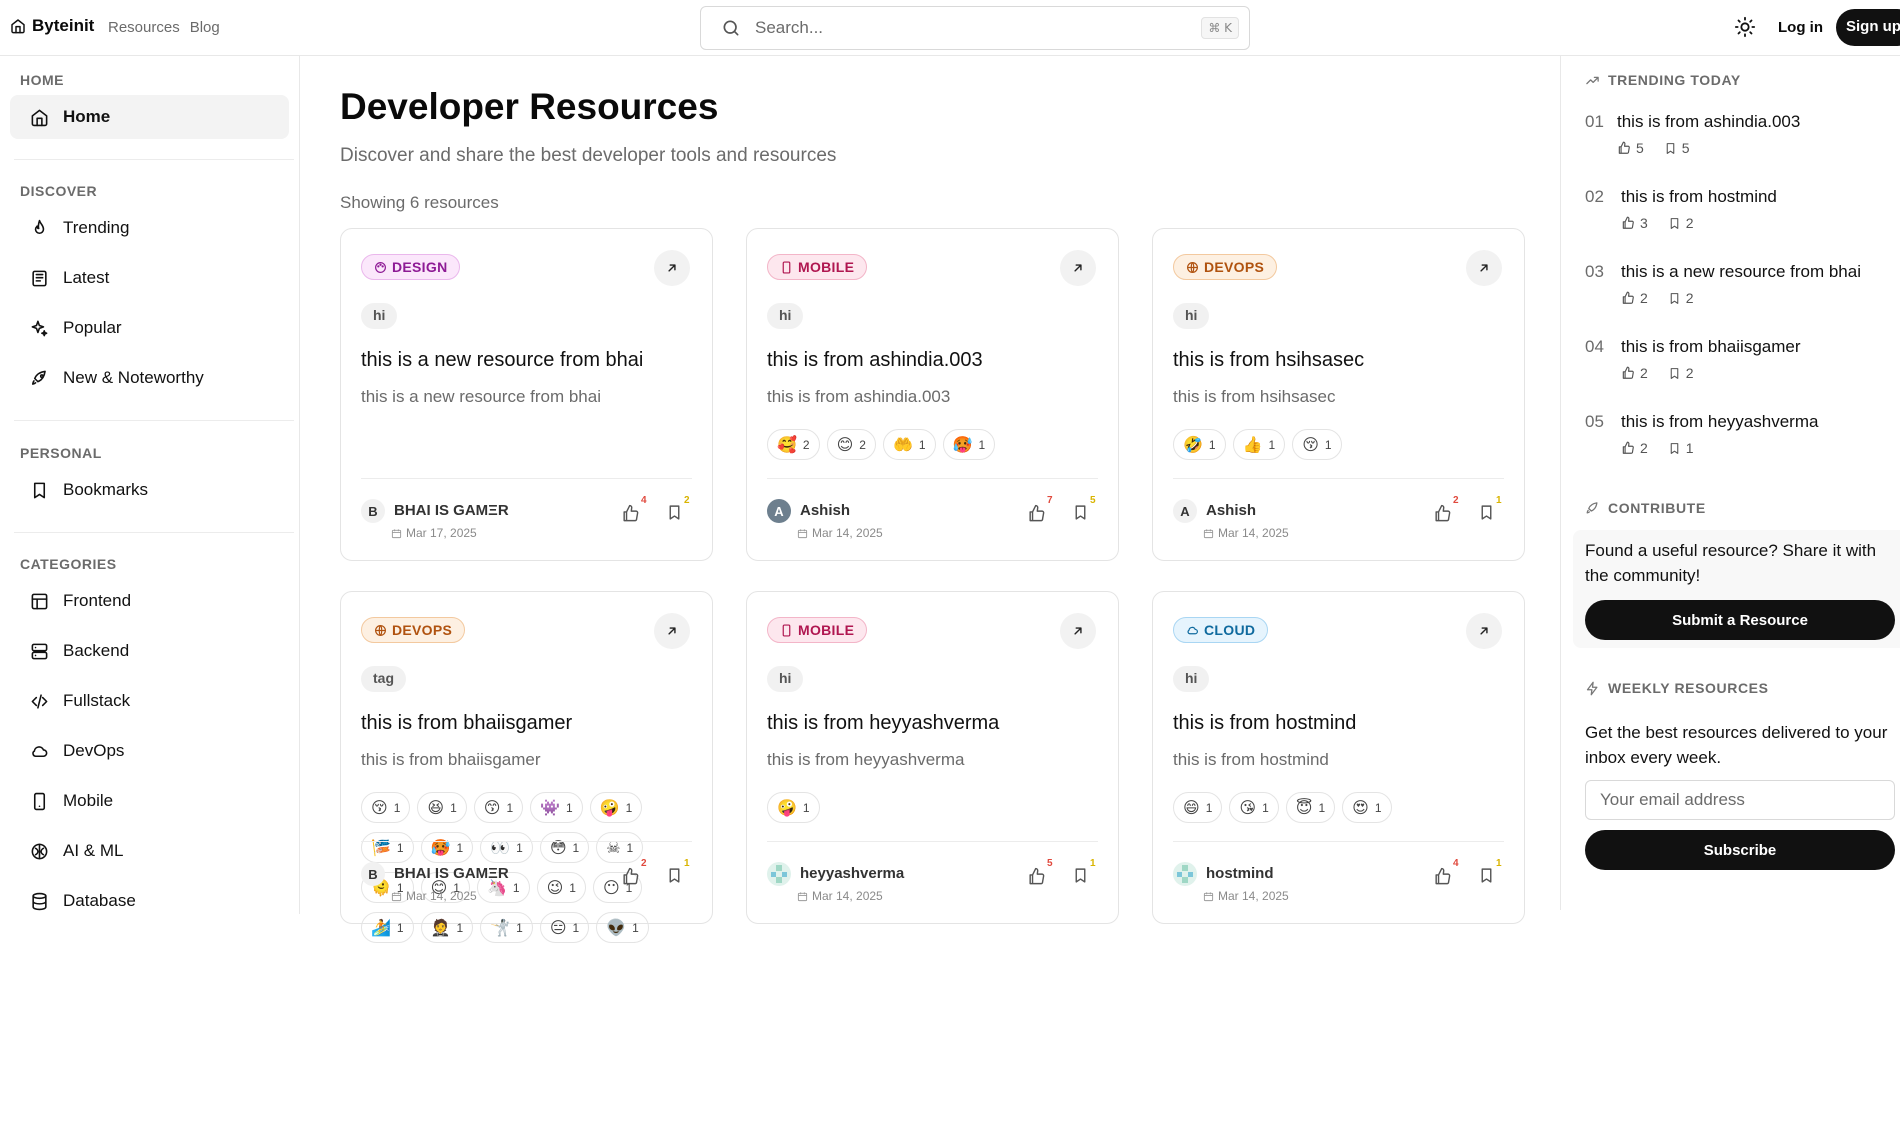 Image resolution: width=1900 pixels, height=1128 pixels. I want to click on sidebar-item-backend: Backend, so click(149, 651).